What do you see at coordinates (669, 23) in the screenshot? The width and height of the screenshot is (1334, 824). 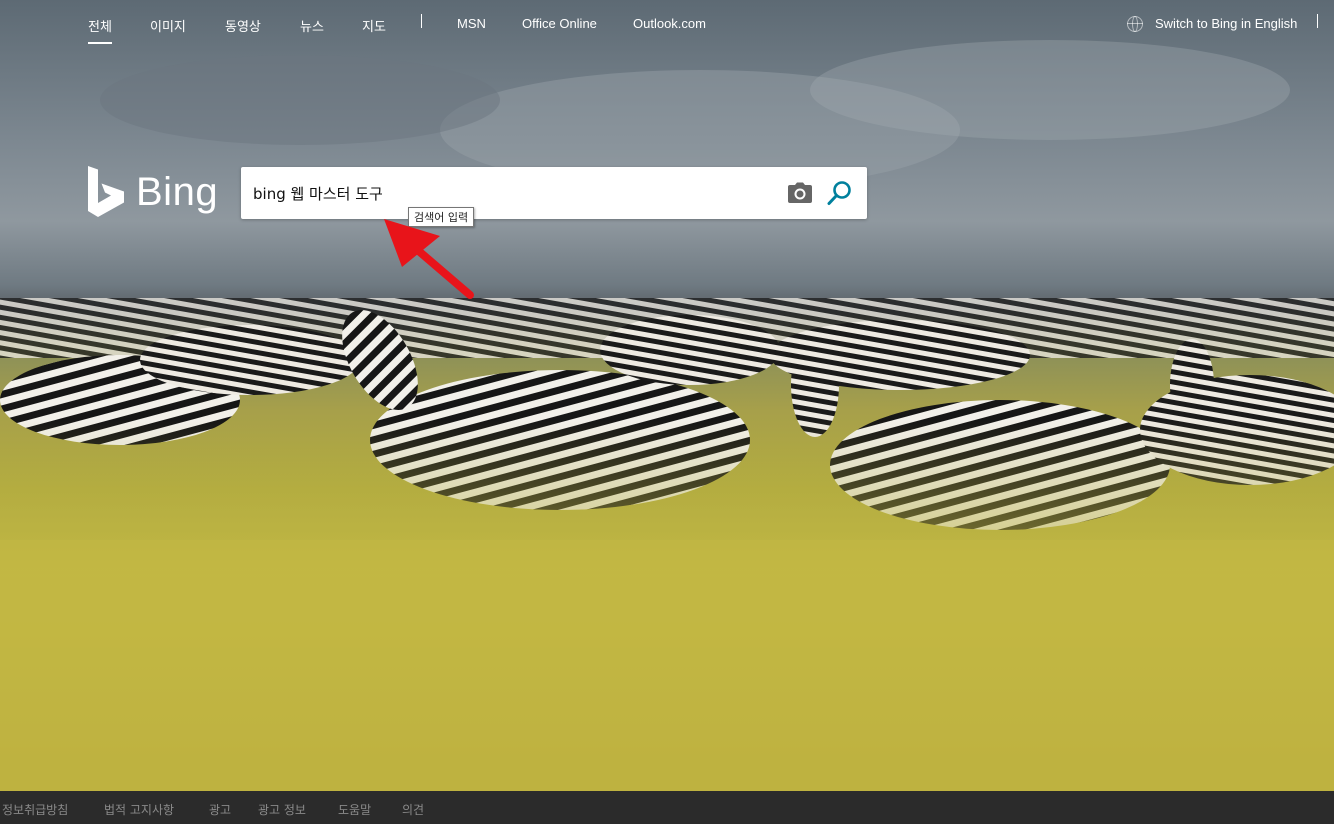 I see `nav-link-outlook: Outlook.com` at bounding box center [669, 23].